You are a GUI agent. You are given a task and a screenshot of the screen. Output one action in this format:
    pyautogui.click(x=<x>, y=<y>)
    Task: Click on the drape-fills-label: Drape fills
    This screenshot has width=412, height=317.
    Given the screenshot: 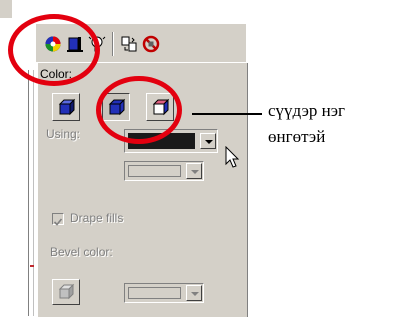 What is the action you would take?
    pyautogui.click(x=97, y=218)
    